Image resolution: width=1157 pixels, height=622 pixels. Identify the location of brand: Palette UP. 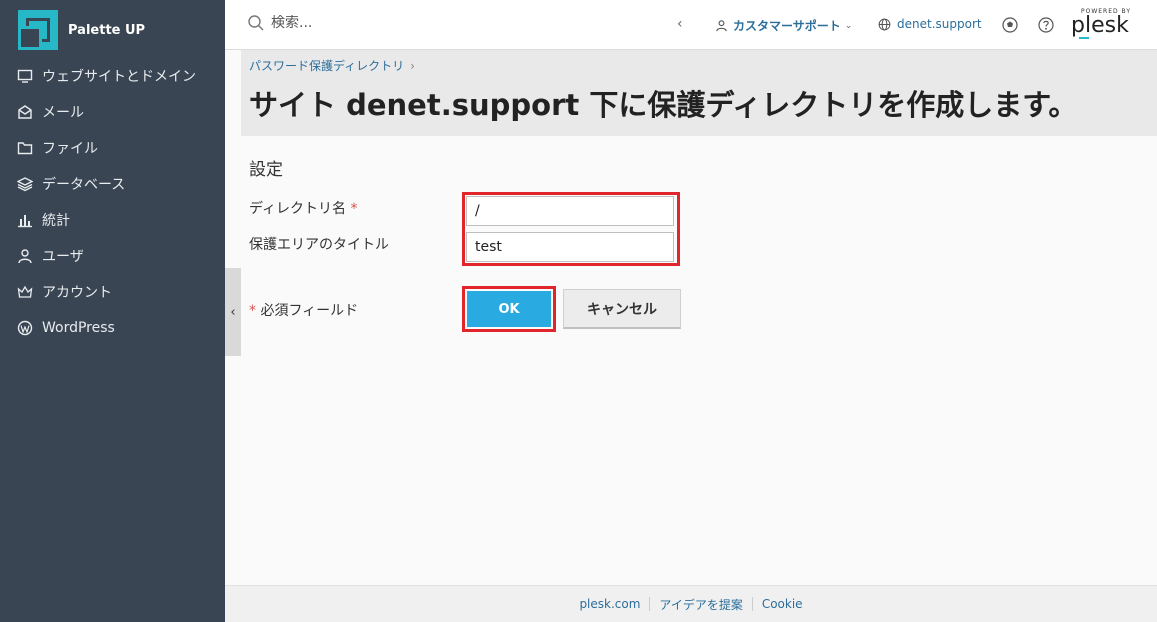
(81, 30).